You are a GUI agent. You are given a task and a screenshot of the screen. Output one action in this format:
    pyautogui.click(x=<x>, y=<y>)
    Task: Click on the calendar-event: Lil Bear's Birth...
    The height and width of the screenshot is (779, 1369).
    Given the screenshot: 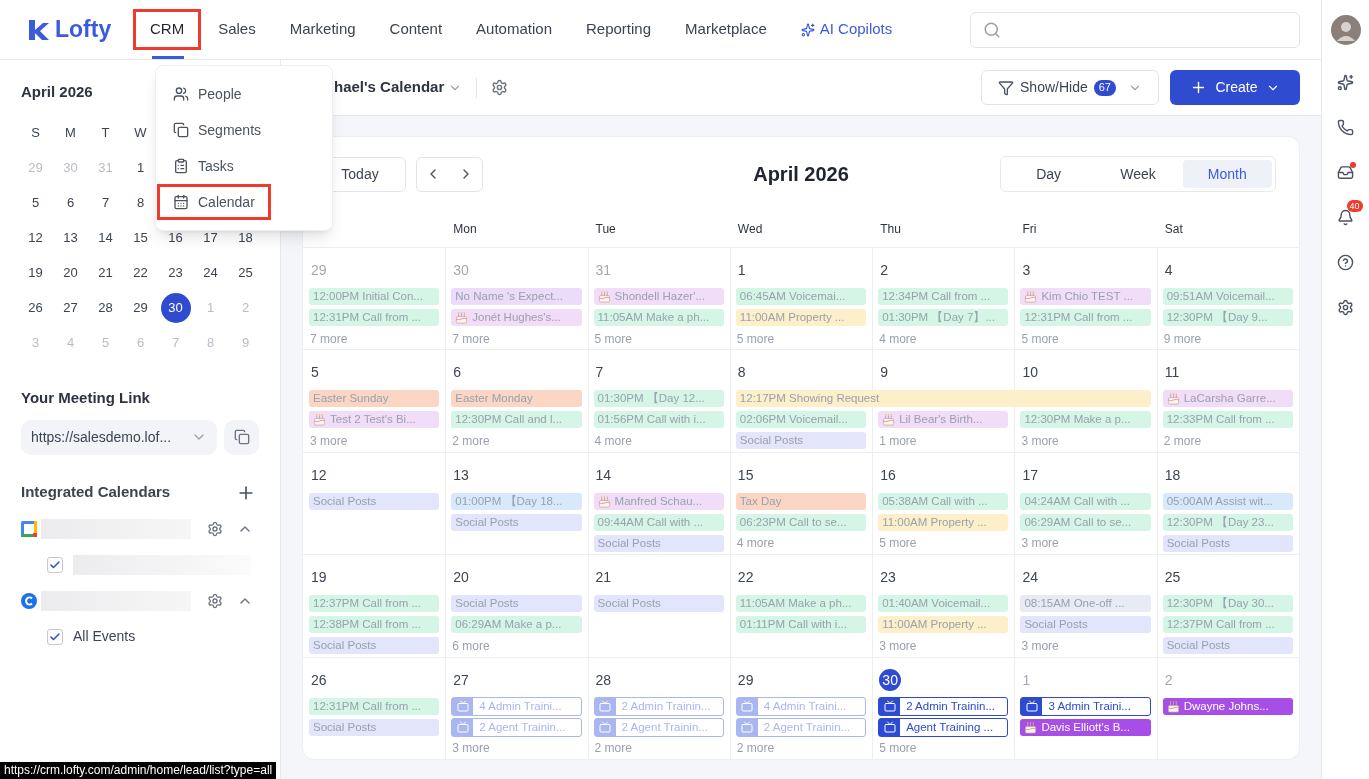 What is the action you would take?
    pyautogui.click(x=943, y=420)
    